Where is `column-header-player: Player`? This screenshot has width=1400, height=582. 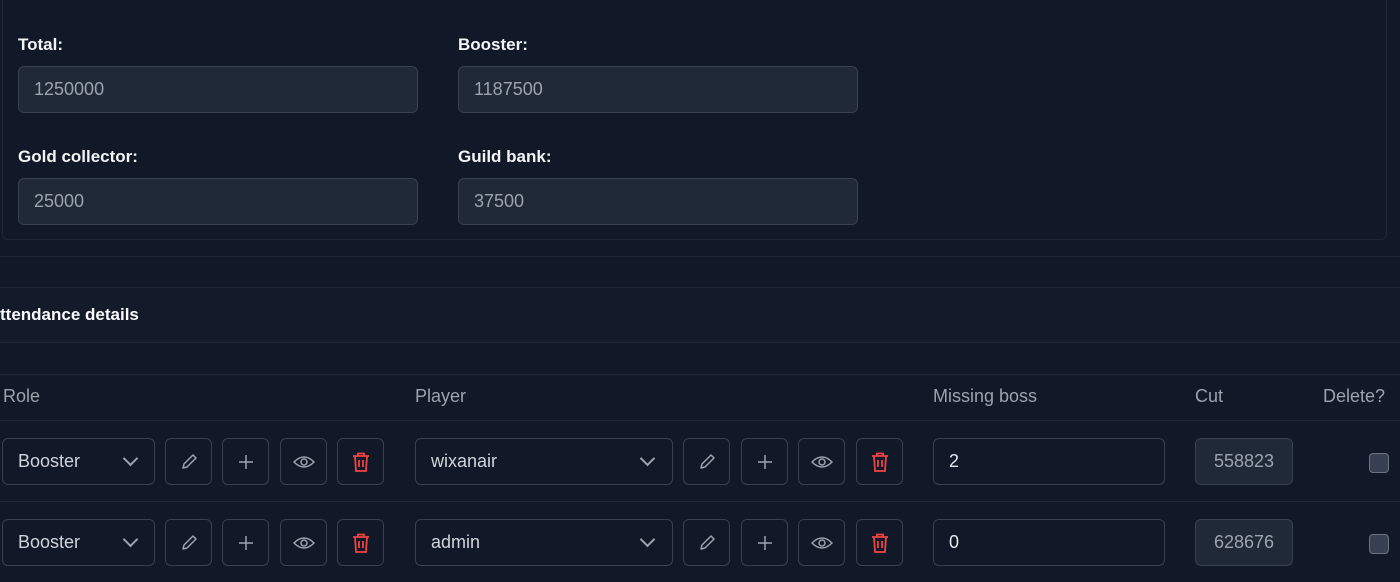
column-header-player: Player is located at coordinates (441, 396).